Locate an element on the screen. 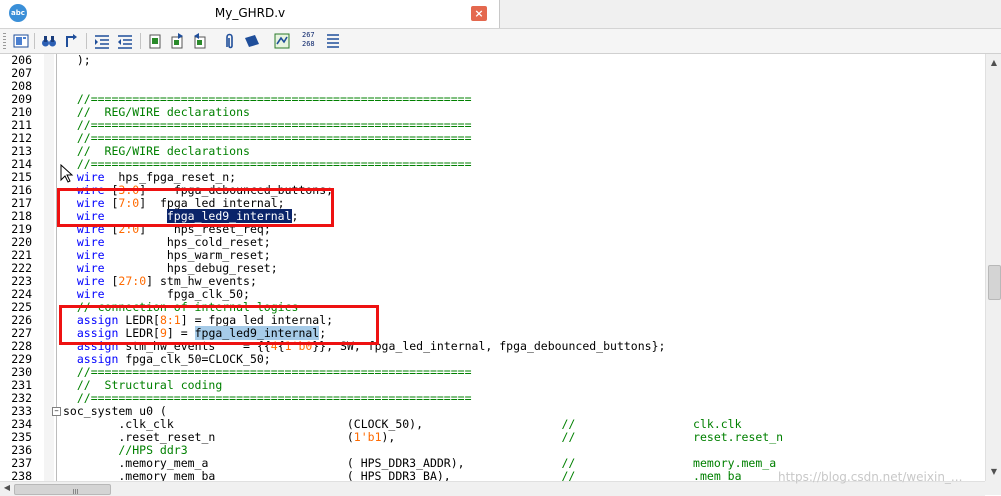 The width and height of the screenshot is (1001, 496). bookmark-icon is located at coordinates (155, 41).